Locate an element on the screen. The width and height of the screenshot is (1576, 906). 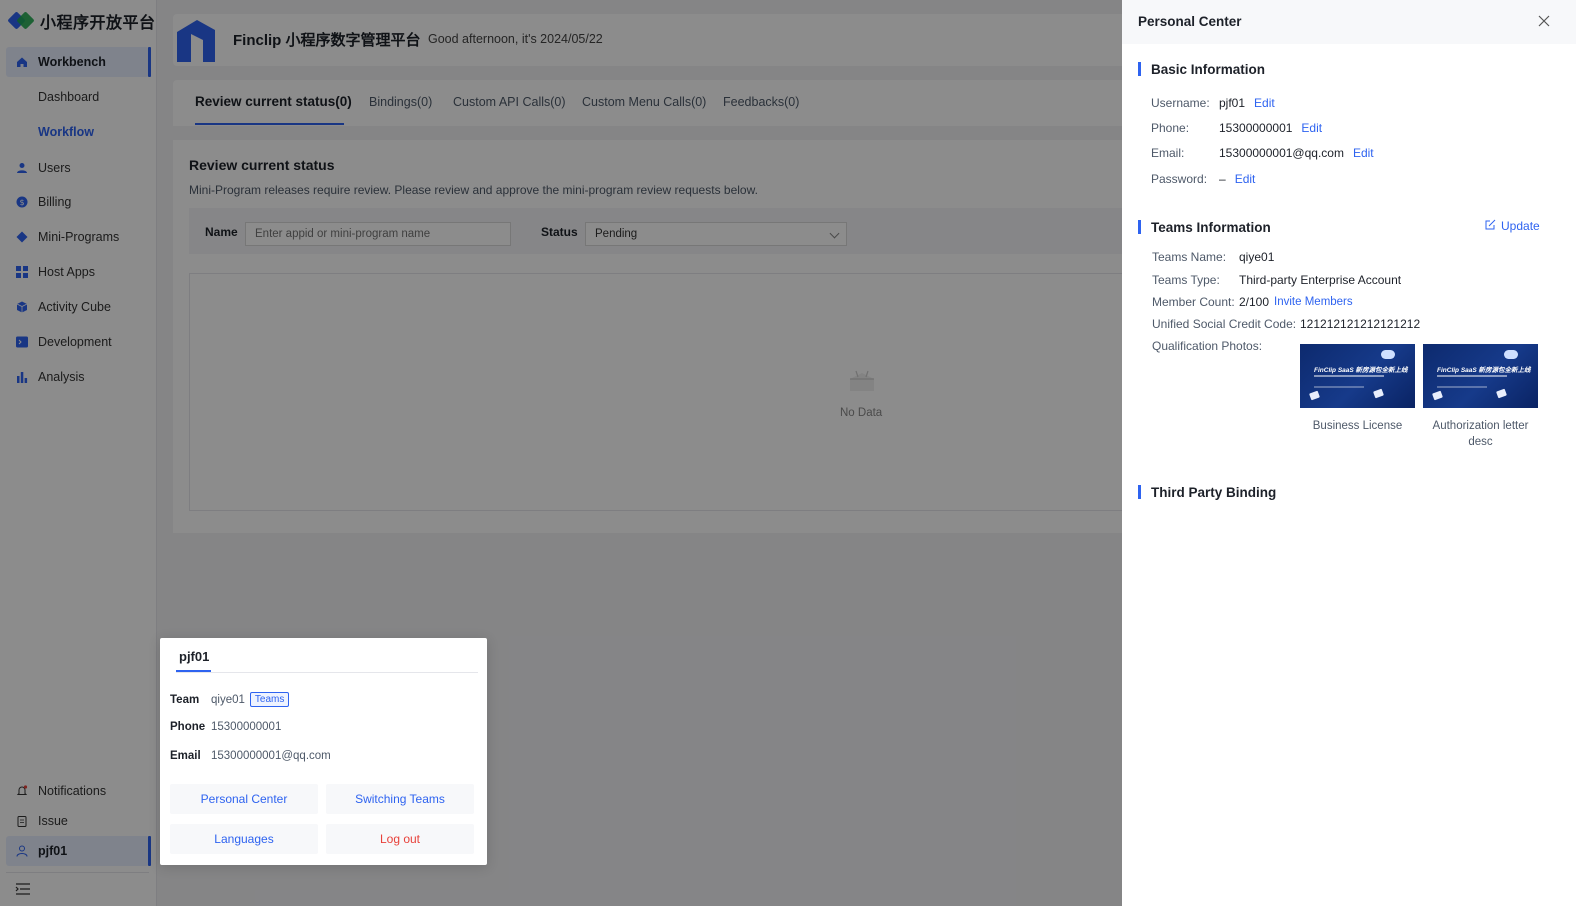
drawer-title: Personal Center is located at coordinates (1190, 21).